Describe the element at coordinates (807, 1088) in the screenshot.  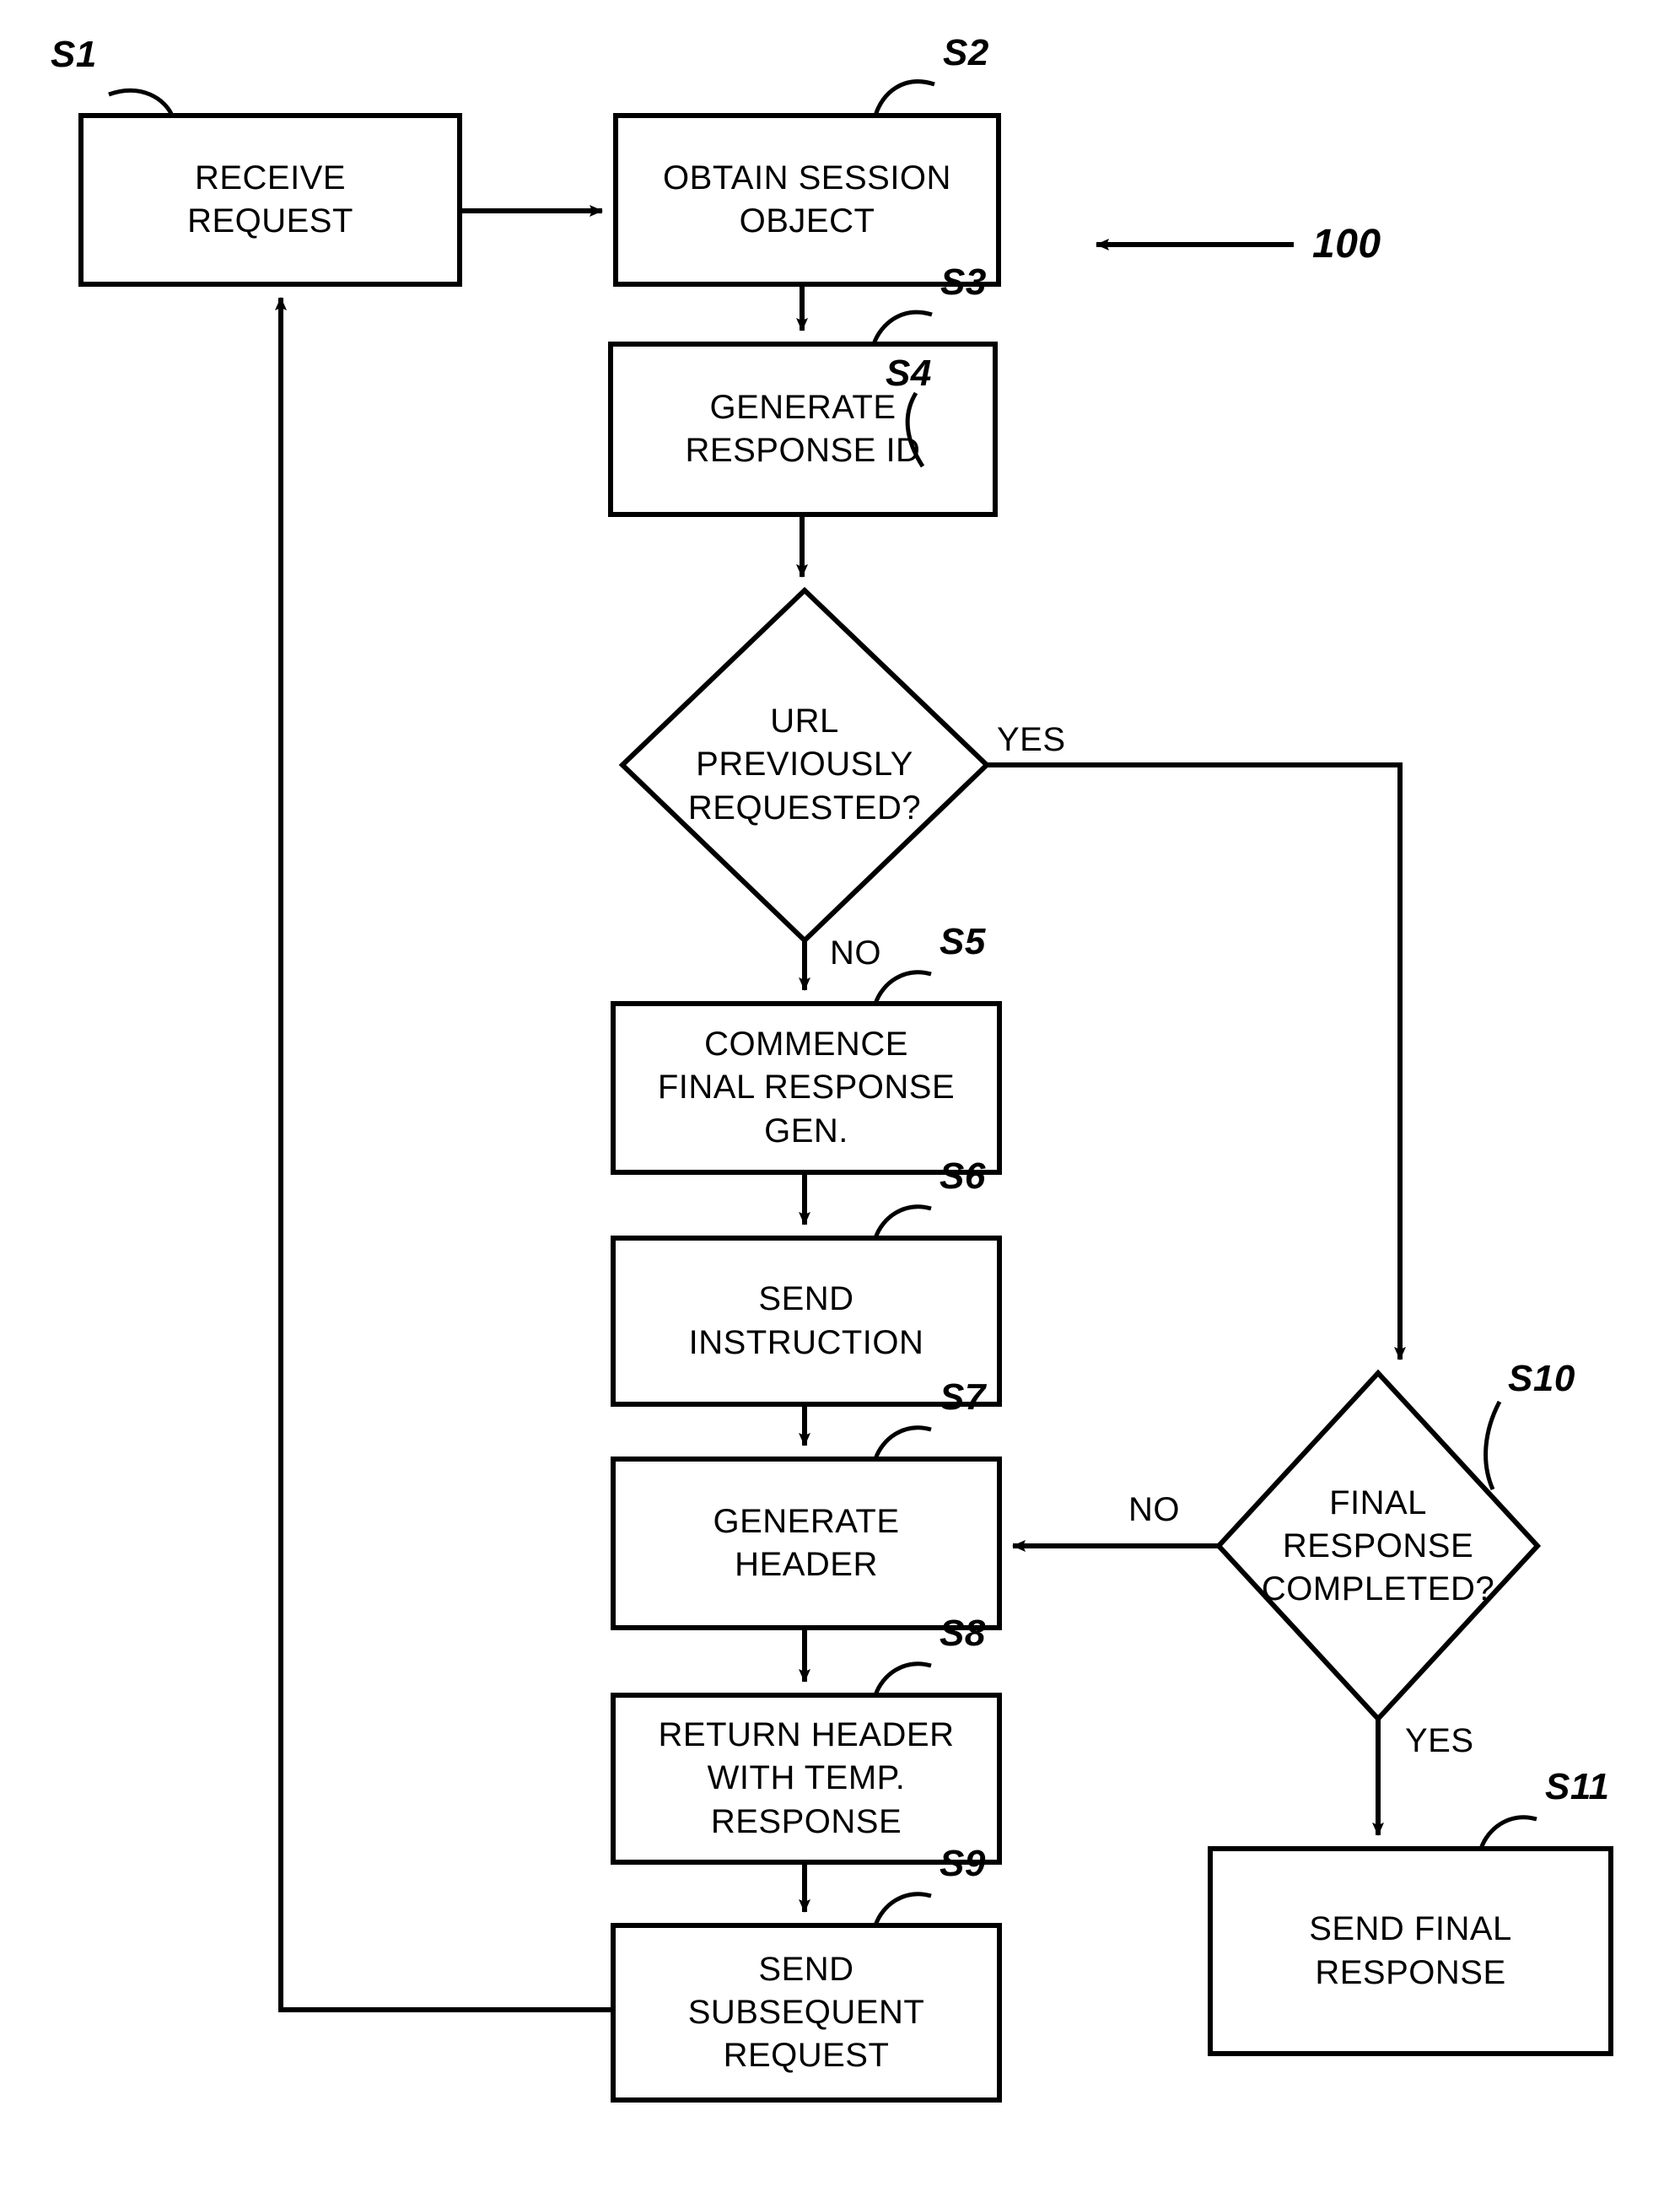
I see `node-shape-s5` at that location.